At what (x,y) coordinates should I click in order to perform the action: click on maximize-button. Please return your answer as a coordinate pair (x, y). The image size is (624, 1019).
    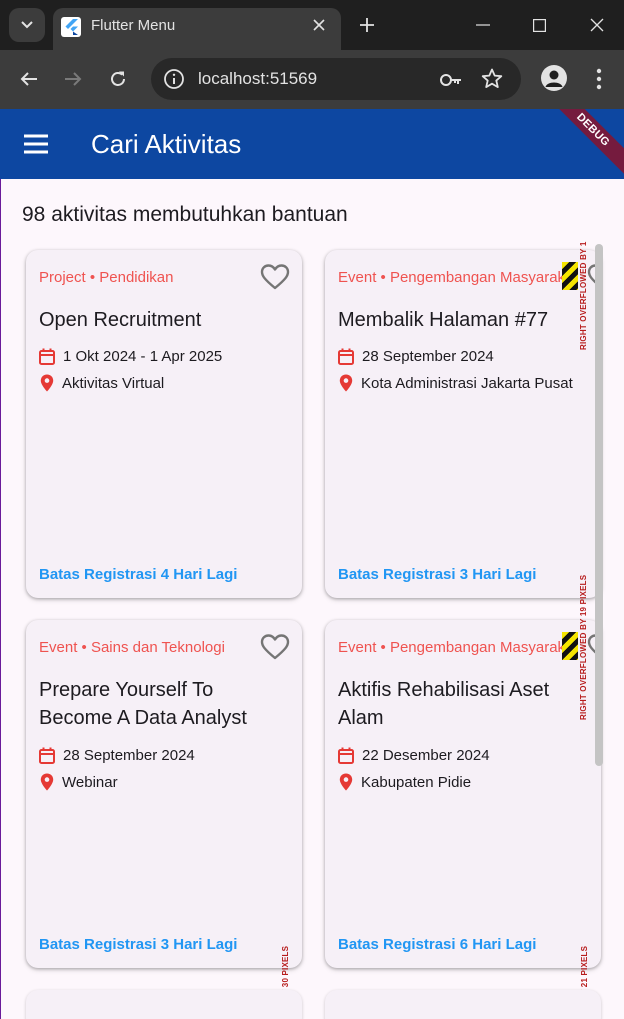
    Looking at the image, I should click on (539, 25).